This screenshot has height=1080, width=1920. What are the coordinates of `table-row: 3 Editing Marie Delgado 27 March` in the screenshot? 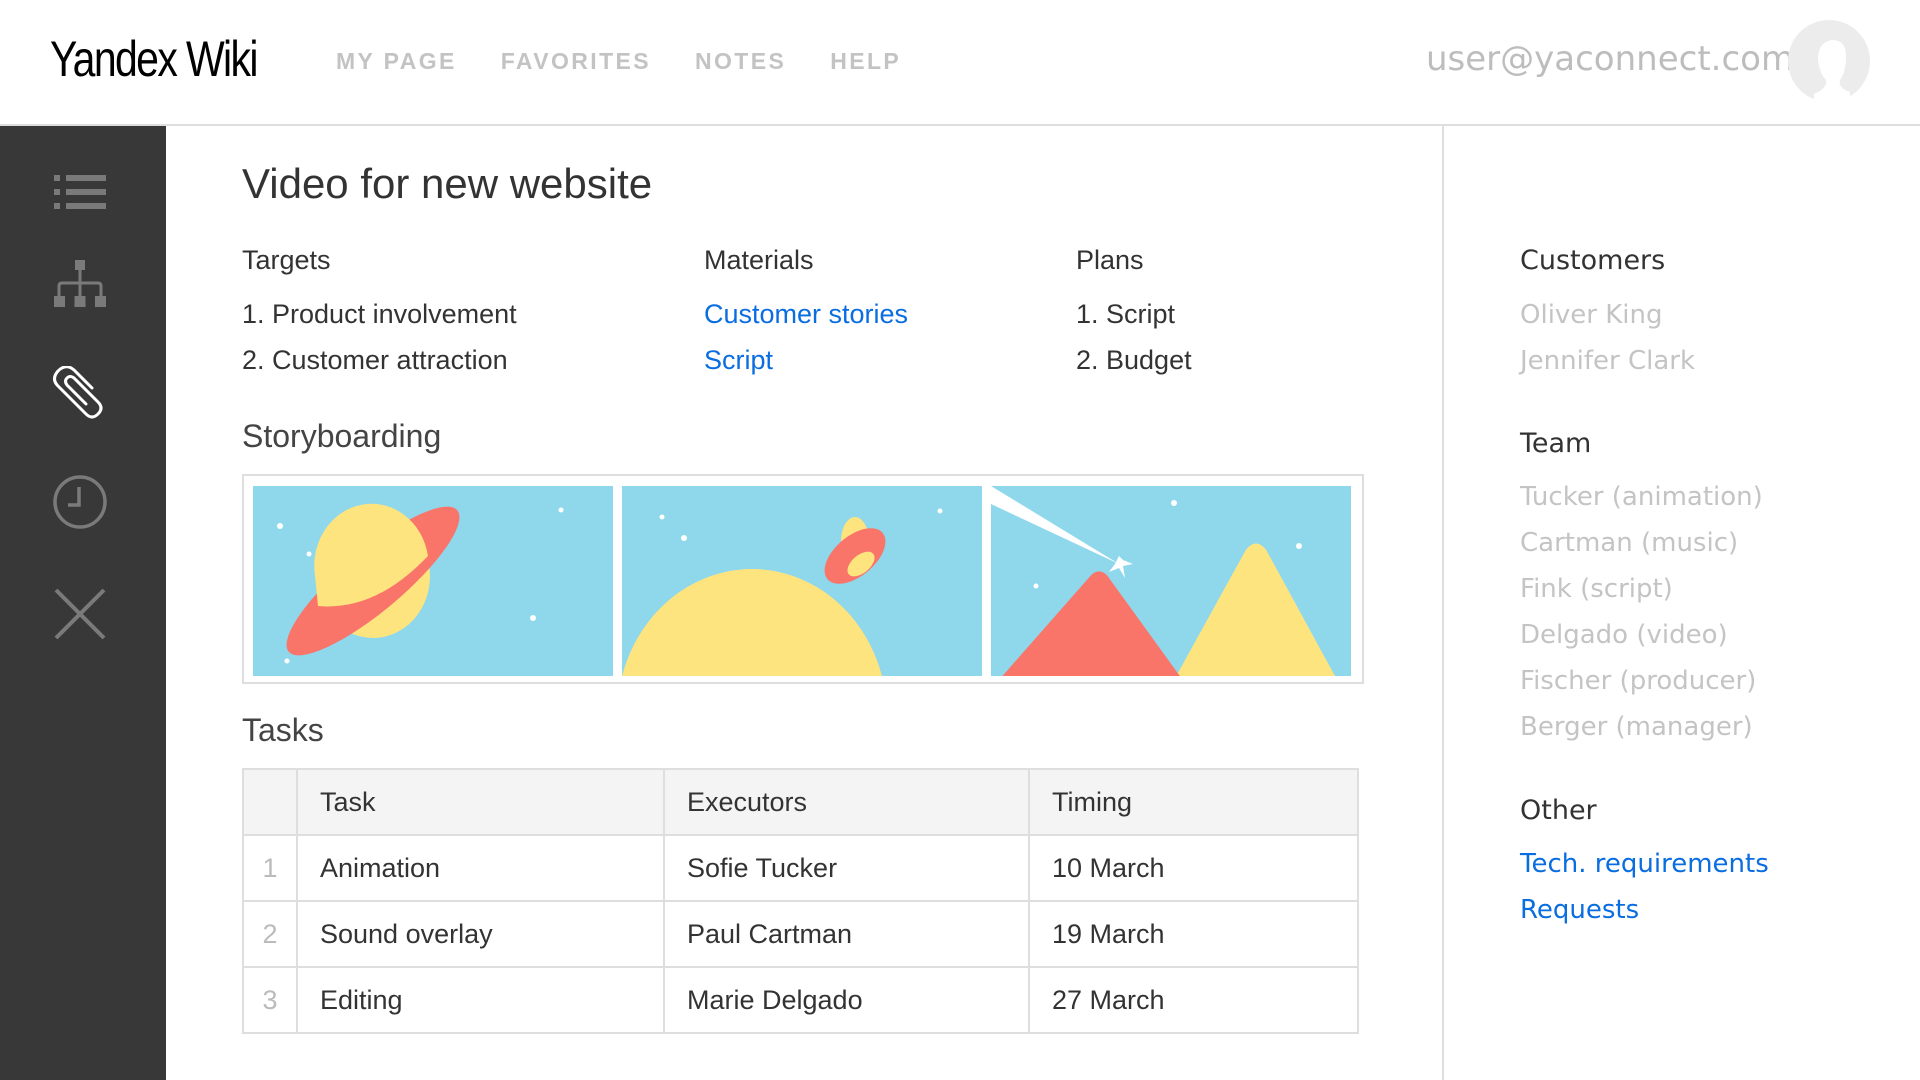 It's located at (800, 1000).